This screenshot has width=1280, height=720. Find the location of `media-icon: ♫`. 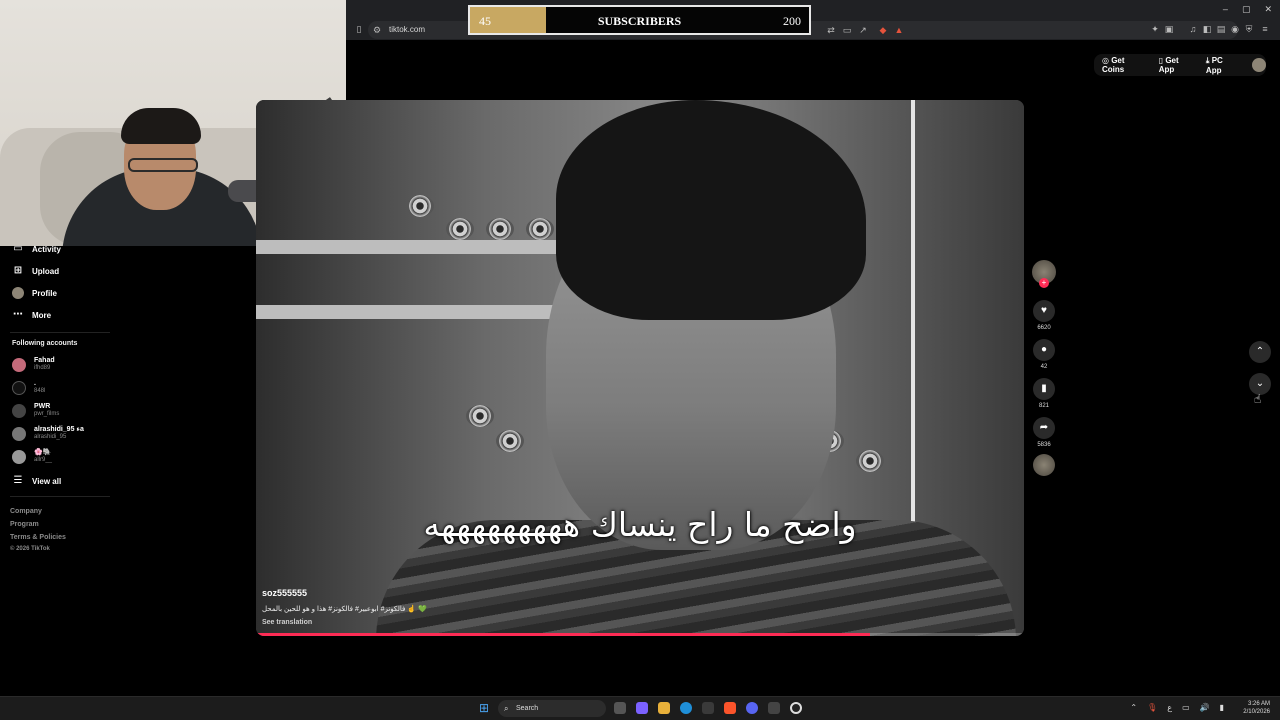

media-icon: ♫ is located at coordinates (1193, 29).